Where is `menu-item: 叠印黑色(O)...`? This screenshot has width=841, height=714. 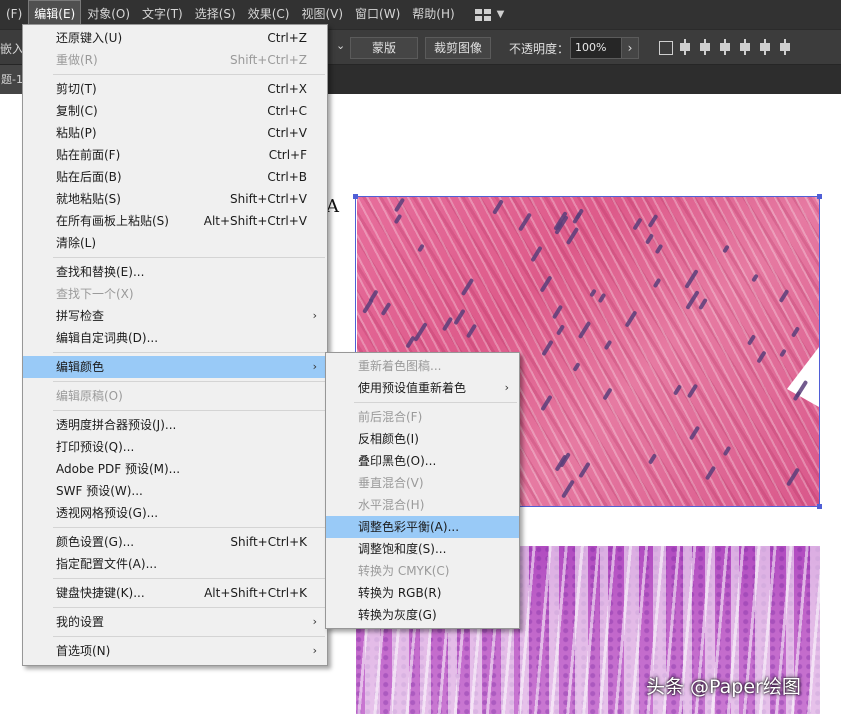 menu-item: 叠印黑色(O)... is located at coordinates (422, 461).